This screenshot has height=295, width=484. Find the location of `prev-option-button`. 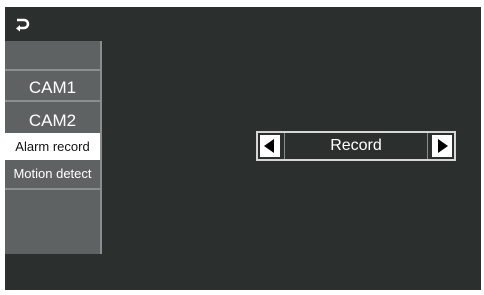

prev-option-button is located at coordinates (270, 146).